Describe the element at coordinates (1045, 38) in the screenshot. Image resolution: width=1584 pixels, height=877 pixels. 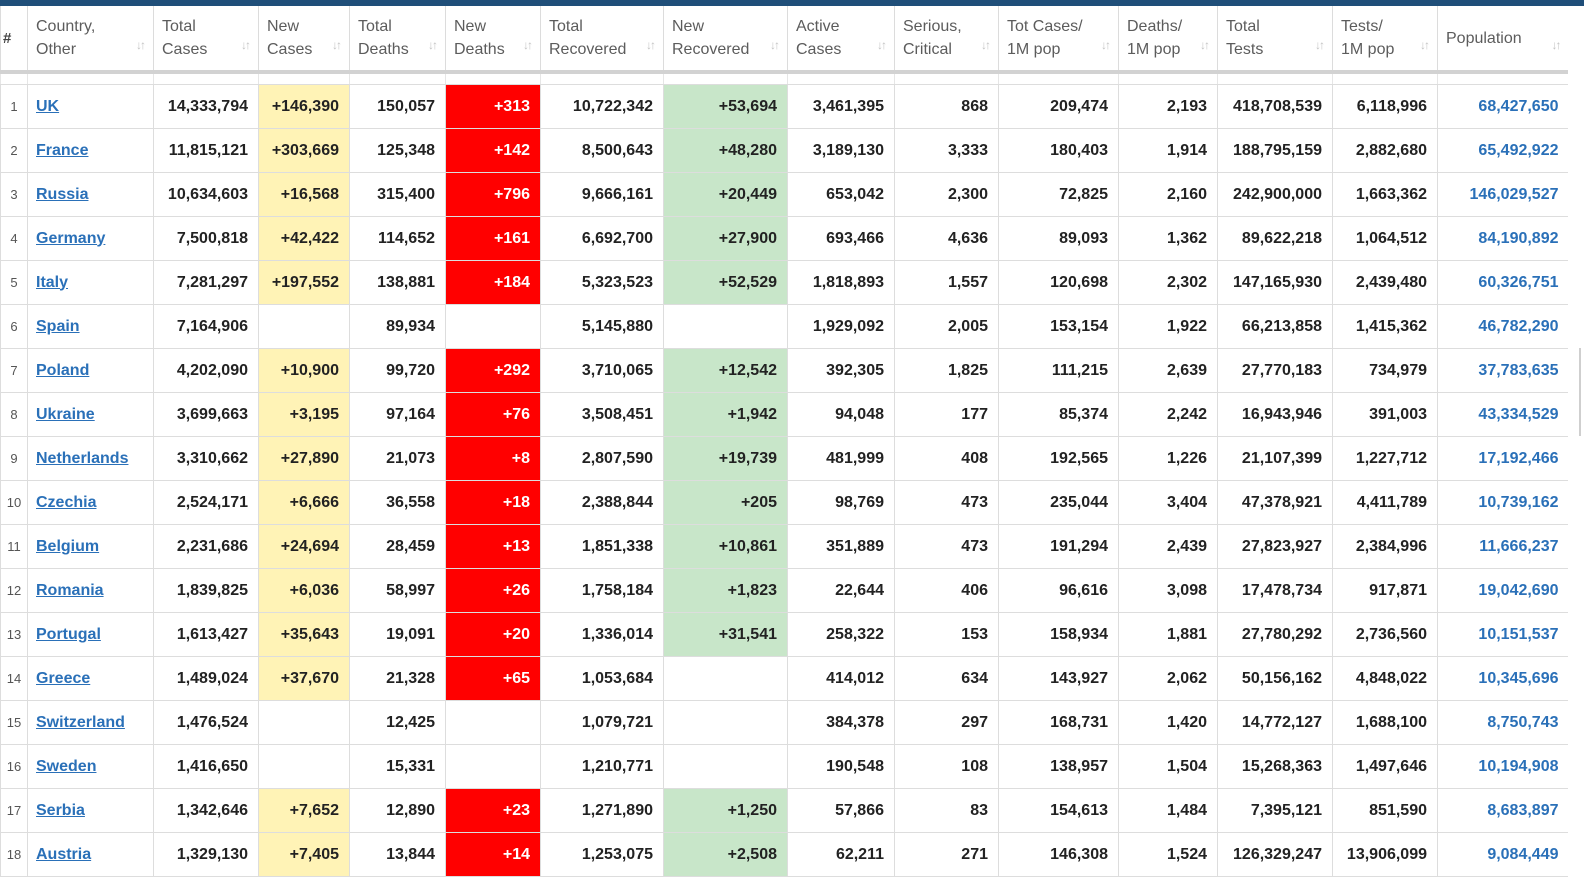
I see `column-header-label: Tot Cases/ 1M pop` at that location.